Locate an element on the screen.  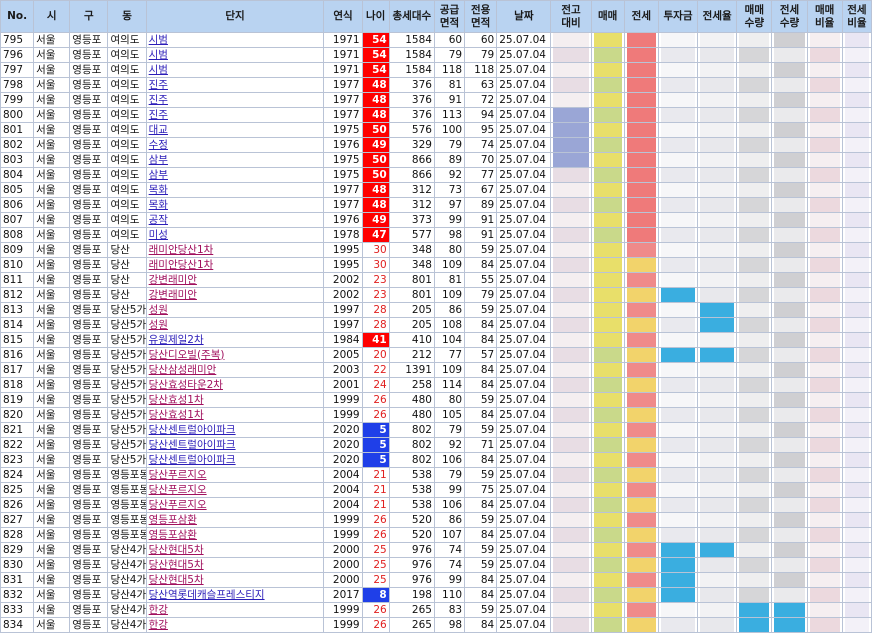
cell-danji: 당산푸르지오 is located at coordinates (235, 475).